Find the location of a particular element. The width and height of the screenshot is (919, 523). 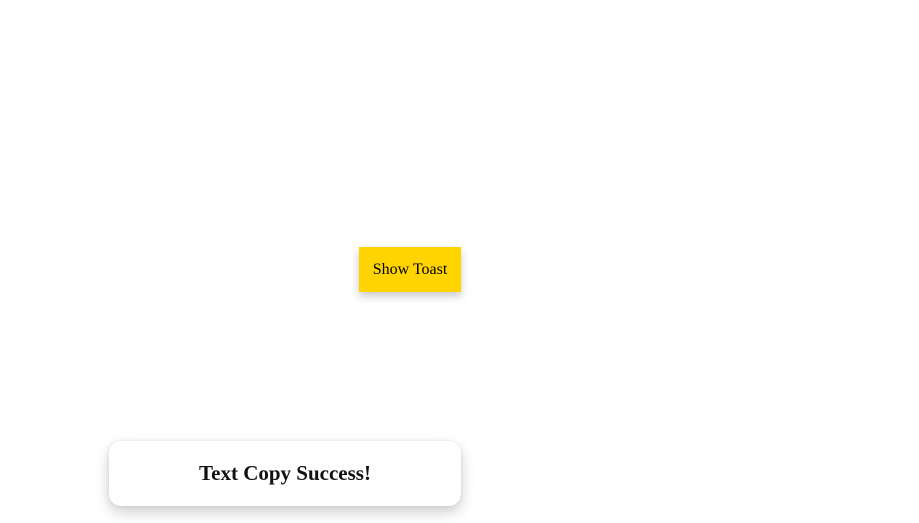

toast-notification: Text Copy Success! is located at coordinates (285, 473).